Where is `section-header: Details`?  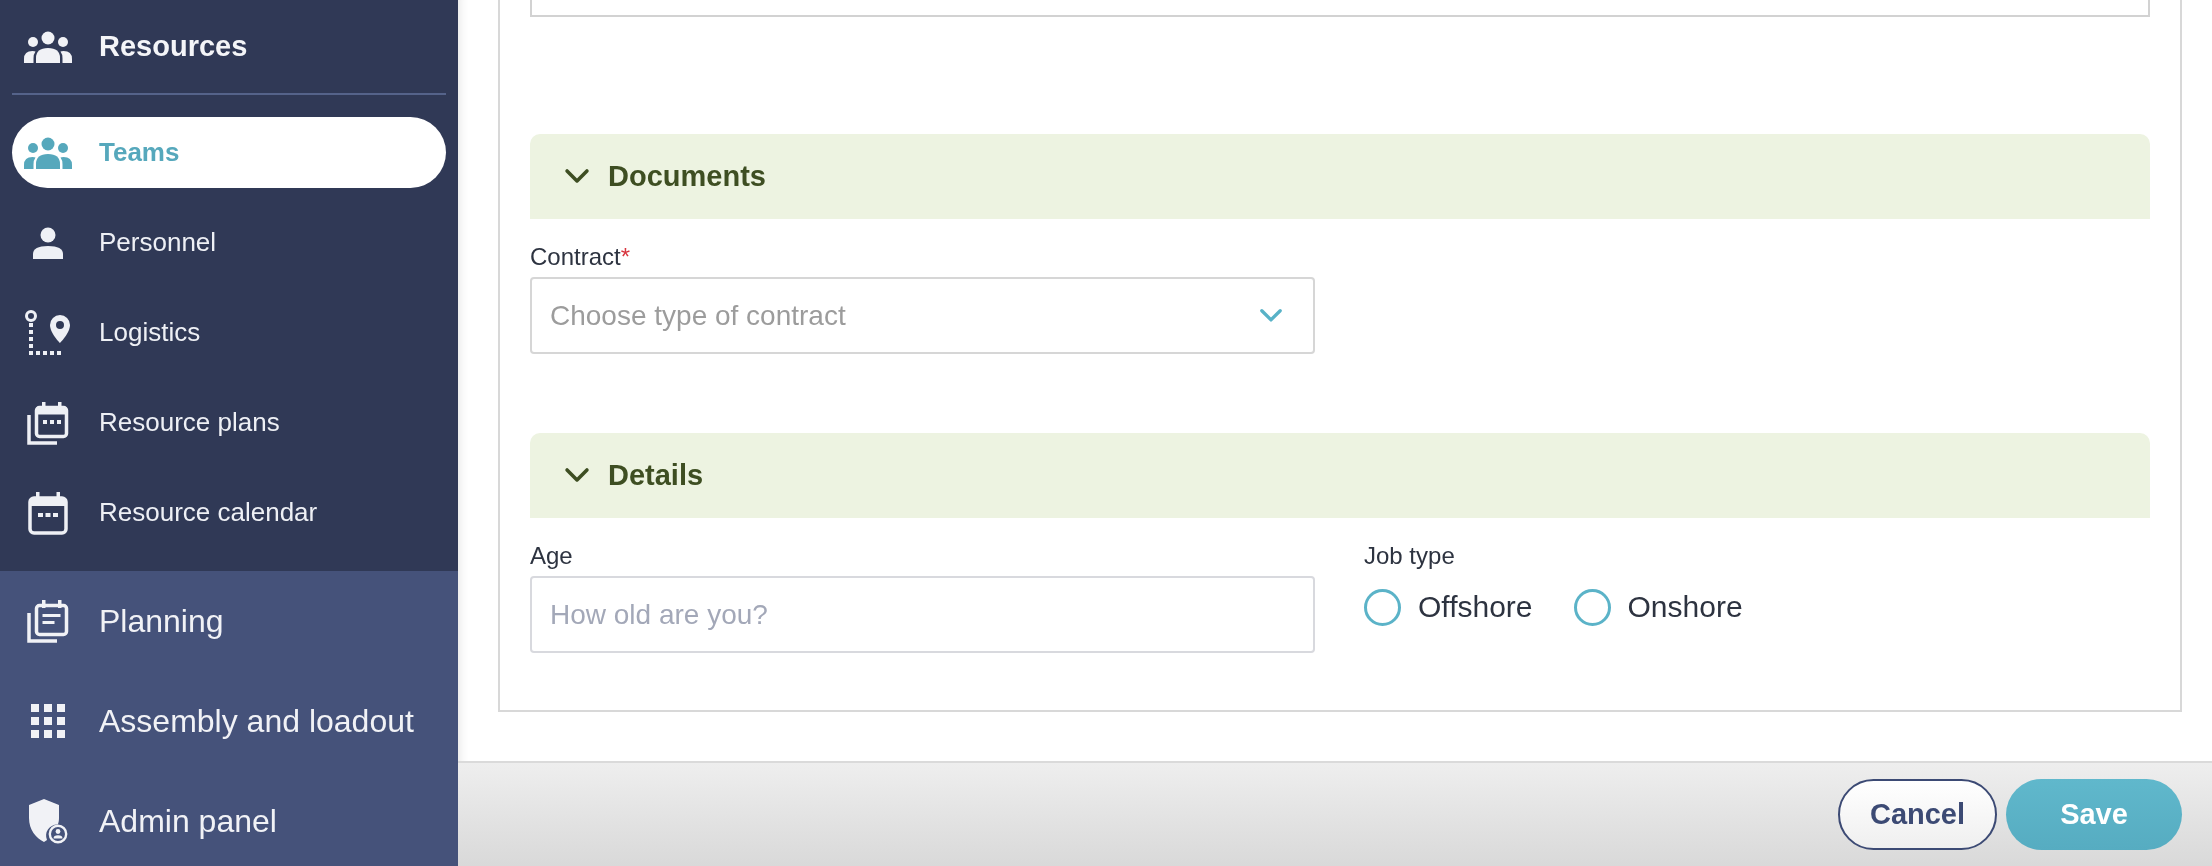 section-header: Details is located at coordinates (1340, 475).